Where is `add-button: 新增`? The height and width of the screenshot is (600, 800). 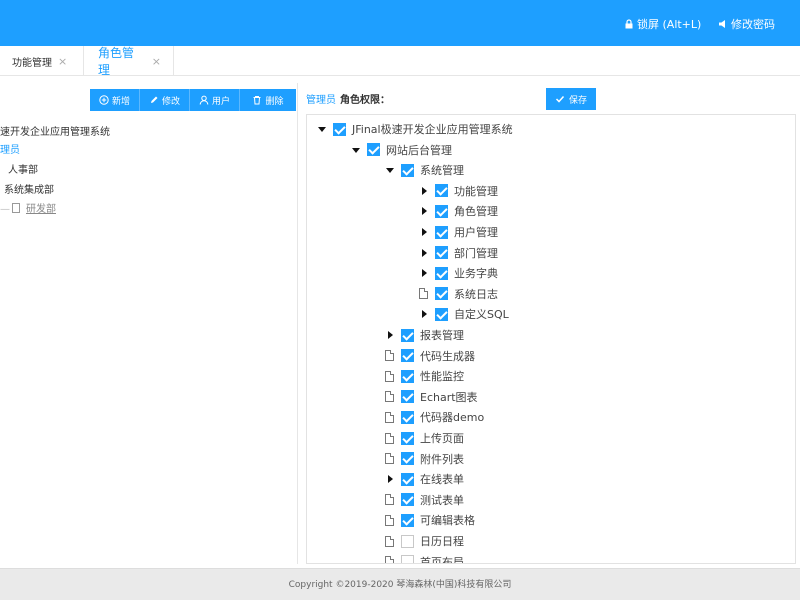
add-button: 新增 is located at coordinates (115, 100).